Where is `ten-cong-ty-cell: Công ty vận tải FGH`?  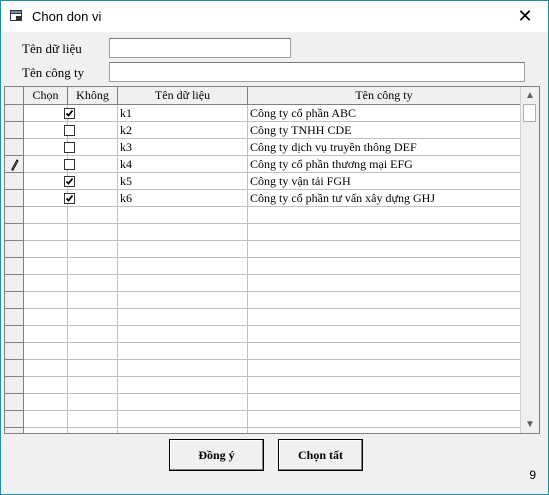 ten-cong-ty-cell: Công ty vận tải FGH is located at coordinates (384, 181).